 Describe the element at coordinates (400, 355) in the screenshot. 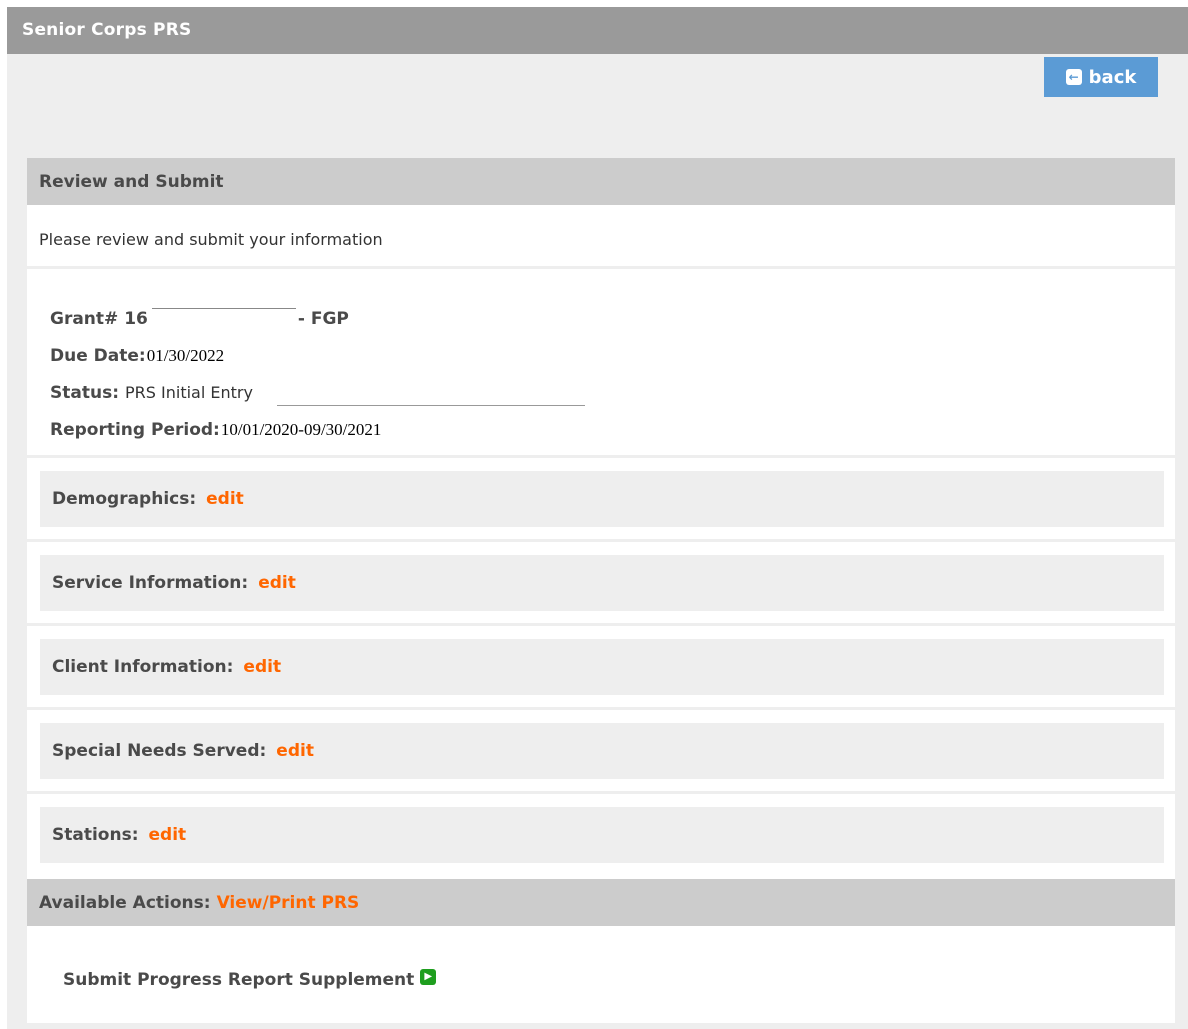

I see `due-date-row: Due Date: 01/30/2022` at that location.